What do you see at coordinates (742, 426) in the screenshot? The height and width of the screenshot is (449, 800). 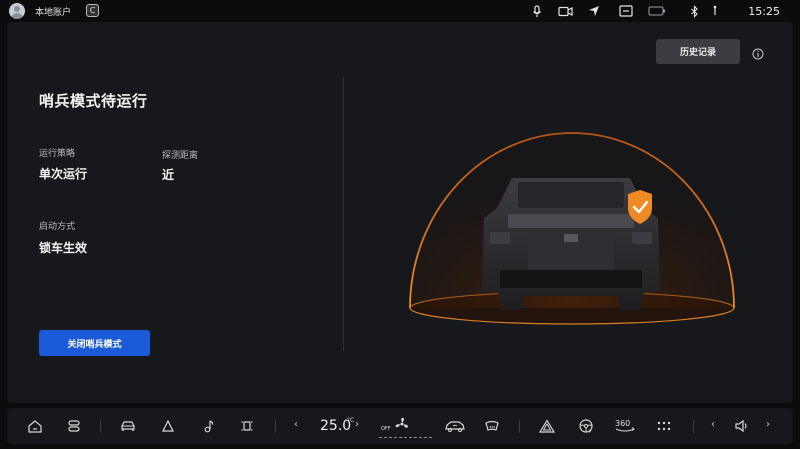 I see `volume-icon` at bounding box center [742, 426].